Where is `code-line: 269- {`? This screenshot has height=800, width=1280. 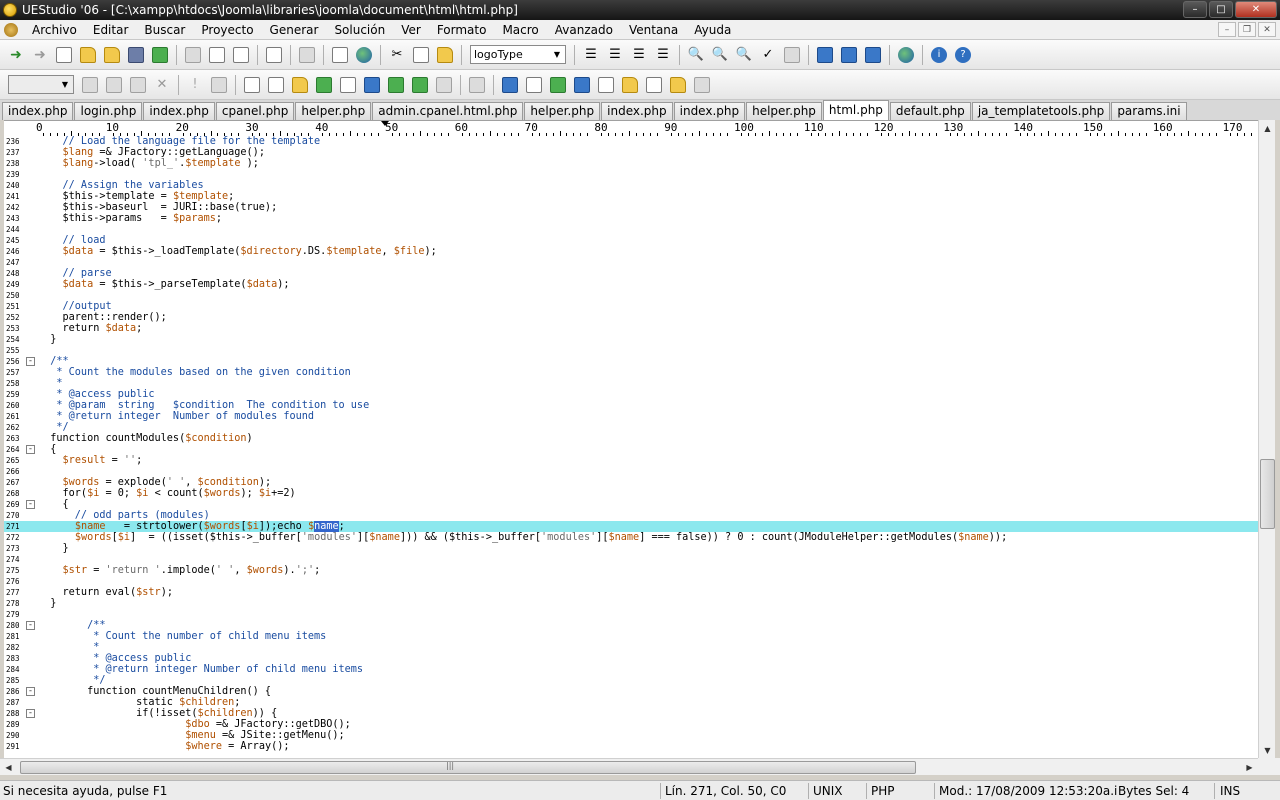
code-line: 269- { is located at coordinates (631, 504).